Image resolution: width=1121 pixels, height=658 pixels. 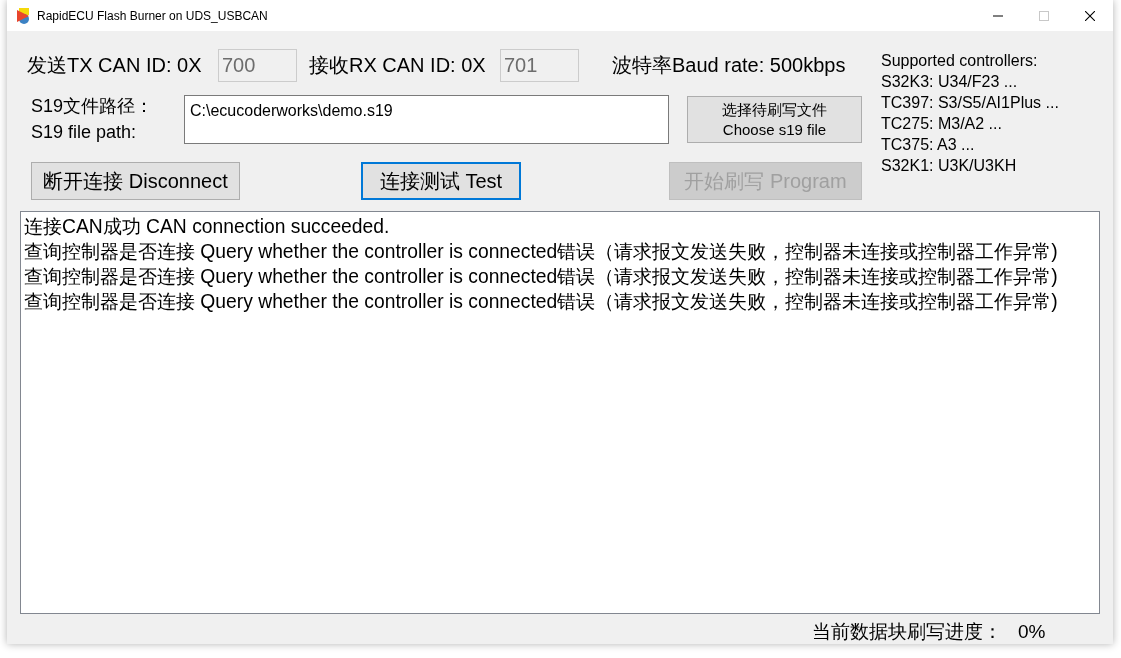 What do you see at coordinates (441, 181) in the screenshot?
I see `test-button: 连接测试 Test` at bounding box center [441, 181].